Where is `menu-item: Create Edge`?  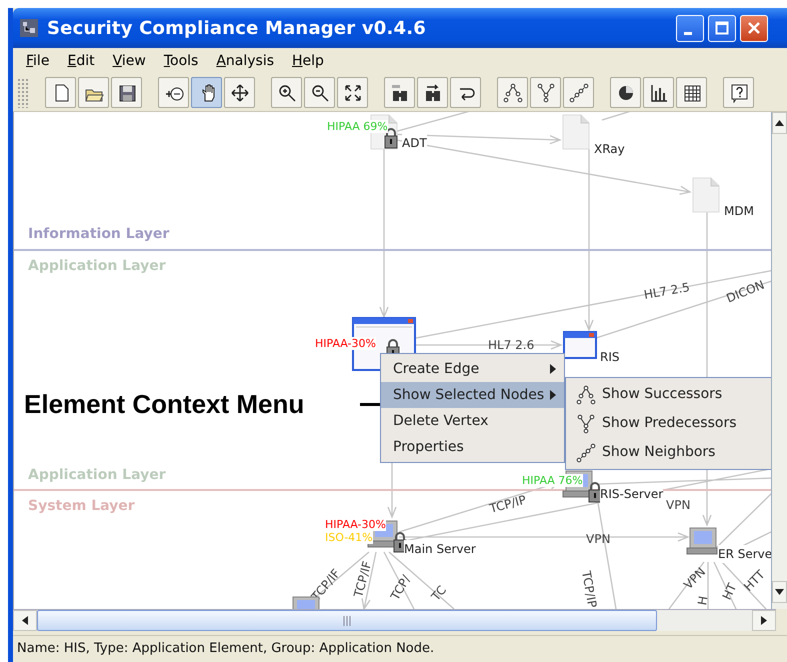
menu-item: Create Edge is located at coordinates (472, 369).